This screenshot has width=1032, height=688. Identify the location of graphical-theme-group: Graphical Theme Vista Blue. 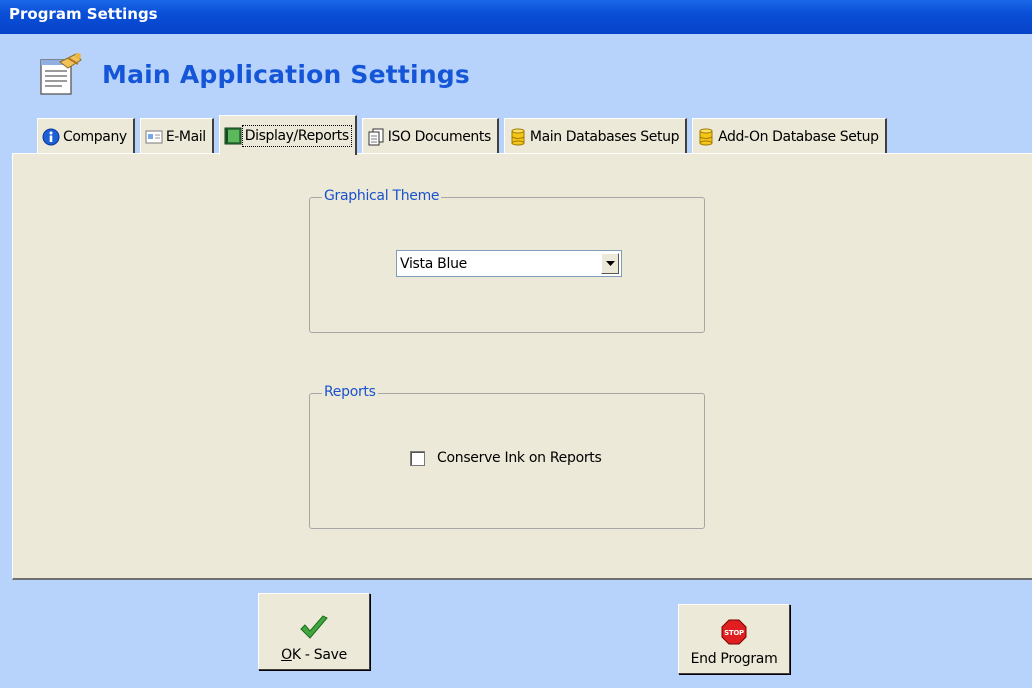
(507, 260).